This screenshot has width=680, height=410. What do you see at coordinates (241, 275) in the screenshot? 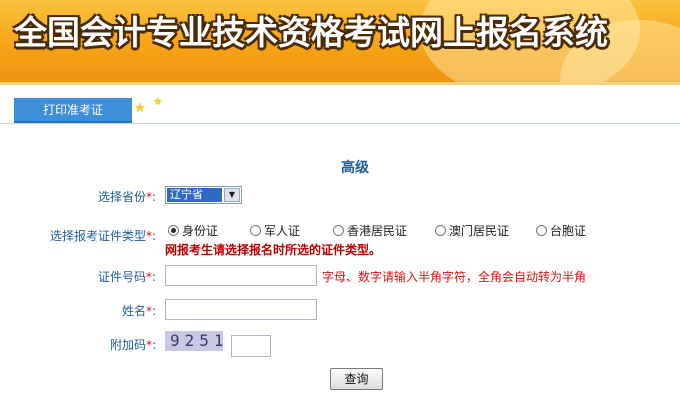
I see `id-number-input` at bounding box center [241, 275].